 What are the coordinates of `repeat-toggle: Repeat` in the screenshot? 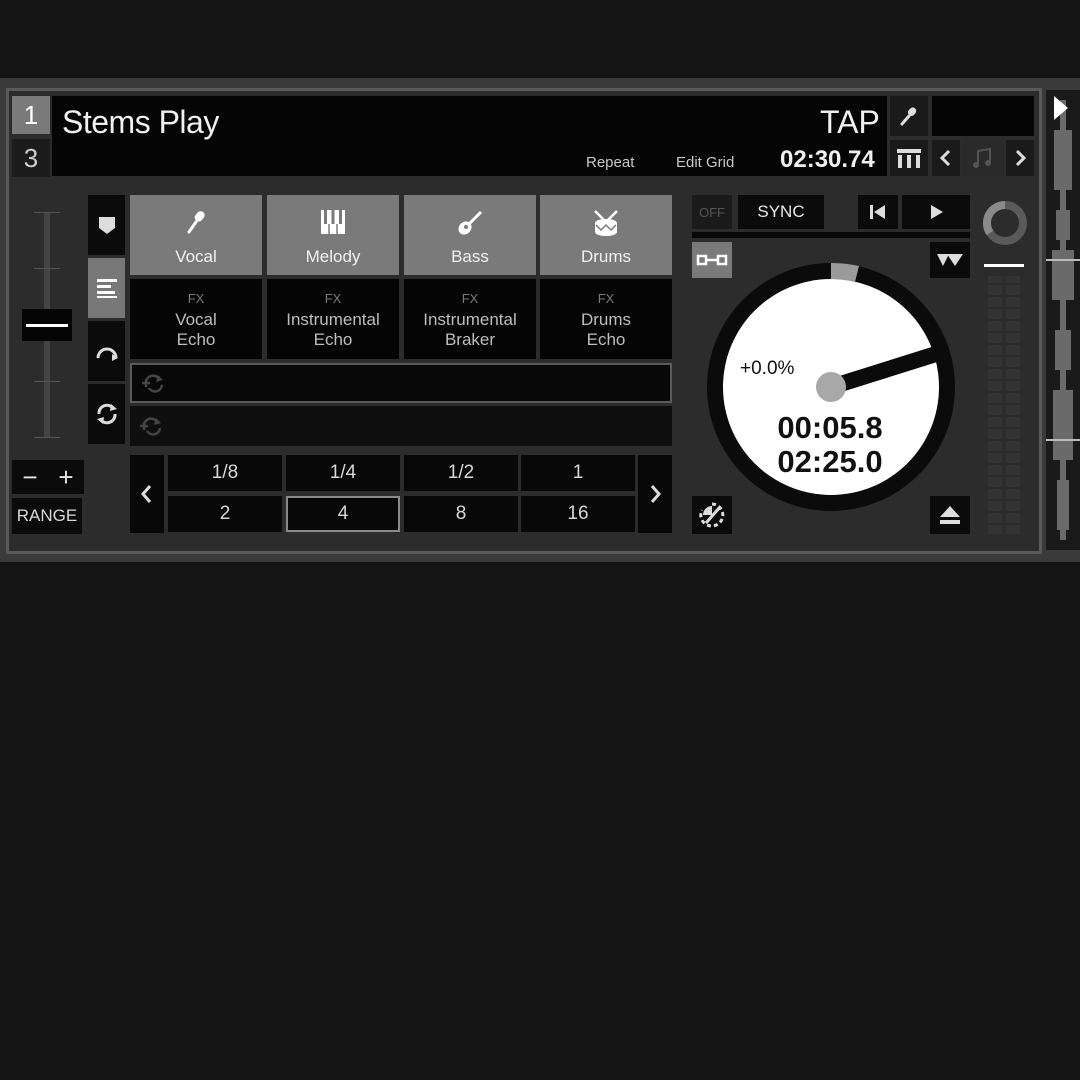 It's located at (610, 162).